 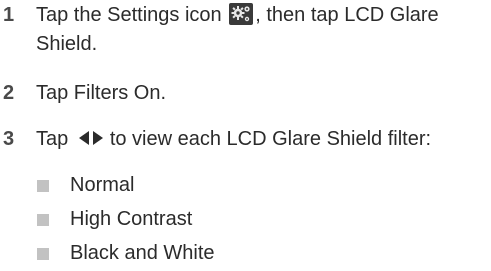 I want to click on step-number: 2, so click(x=9, y=93).